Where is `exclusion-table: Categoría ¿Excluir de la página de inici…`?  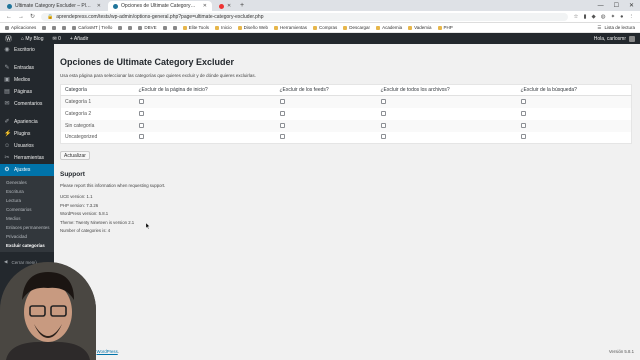
exclusion-table: Categoría ¿Excluir de la página de inici… is located at coordinates (346, 114).